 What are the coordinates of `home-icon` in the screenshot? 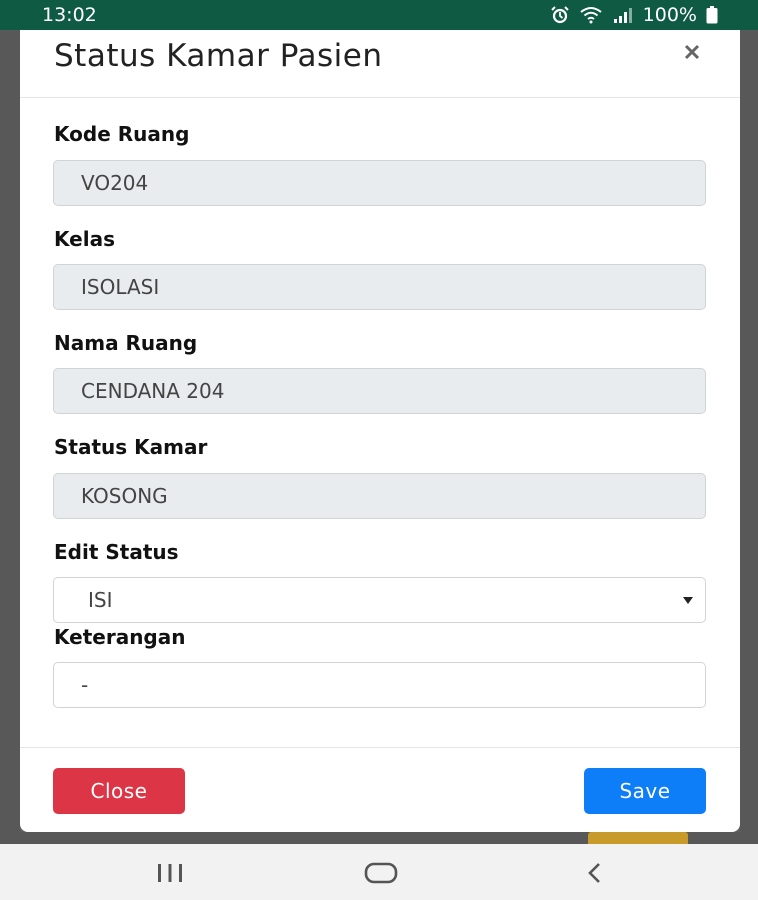 It's located at (381, 873).